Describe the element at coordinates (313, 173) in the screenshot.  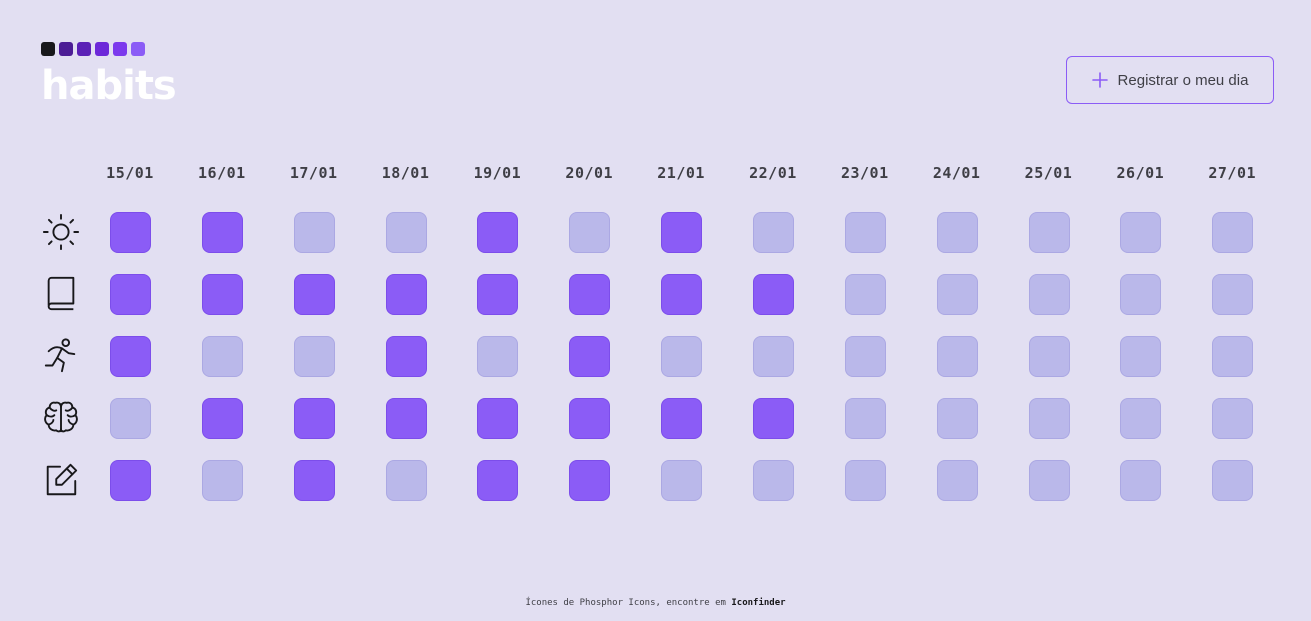
I see `date-label: 17/01` at that location.